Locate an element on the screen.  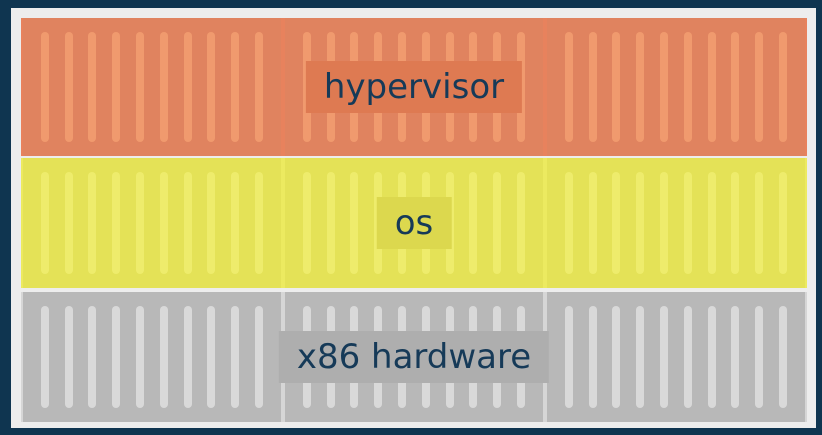
layer-label-hypervisor: hypervisor is located at coordinates (414, 87).